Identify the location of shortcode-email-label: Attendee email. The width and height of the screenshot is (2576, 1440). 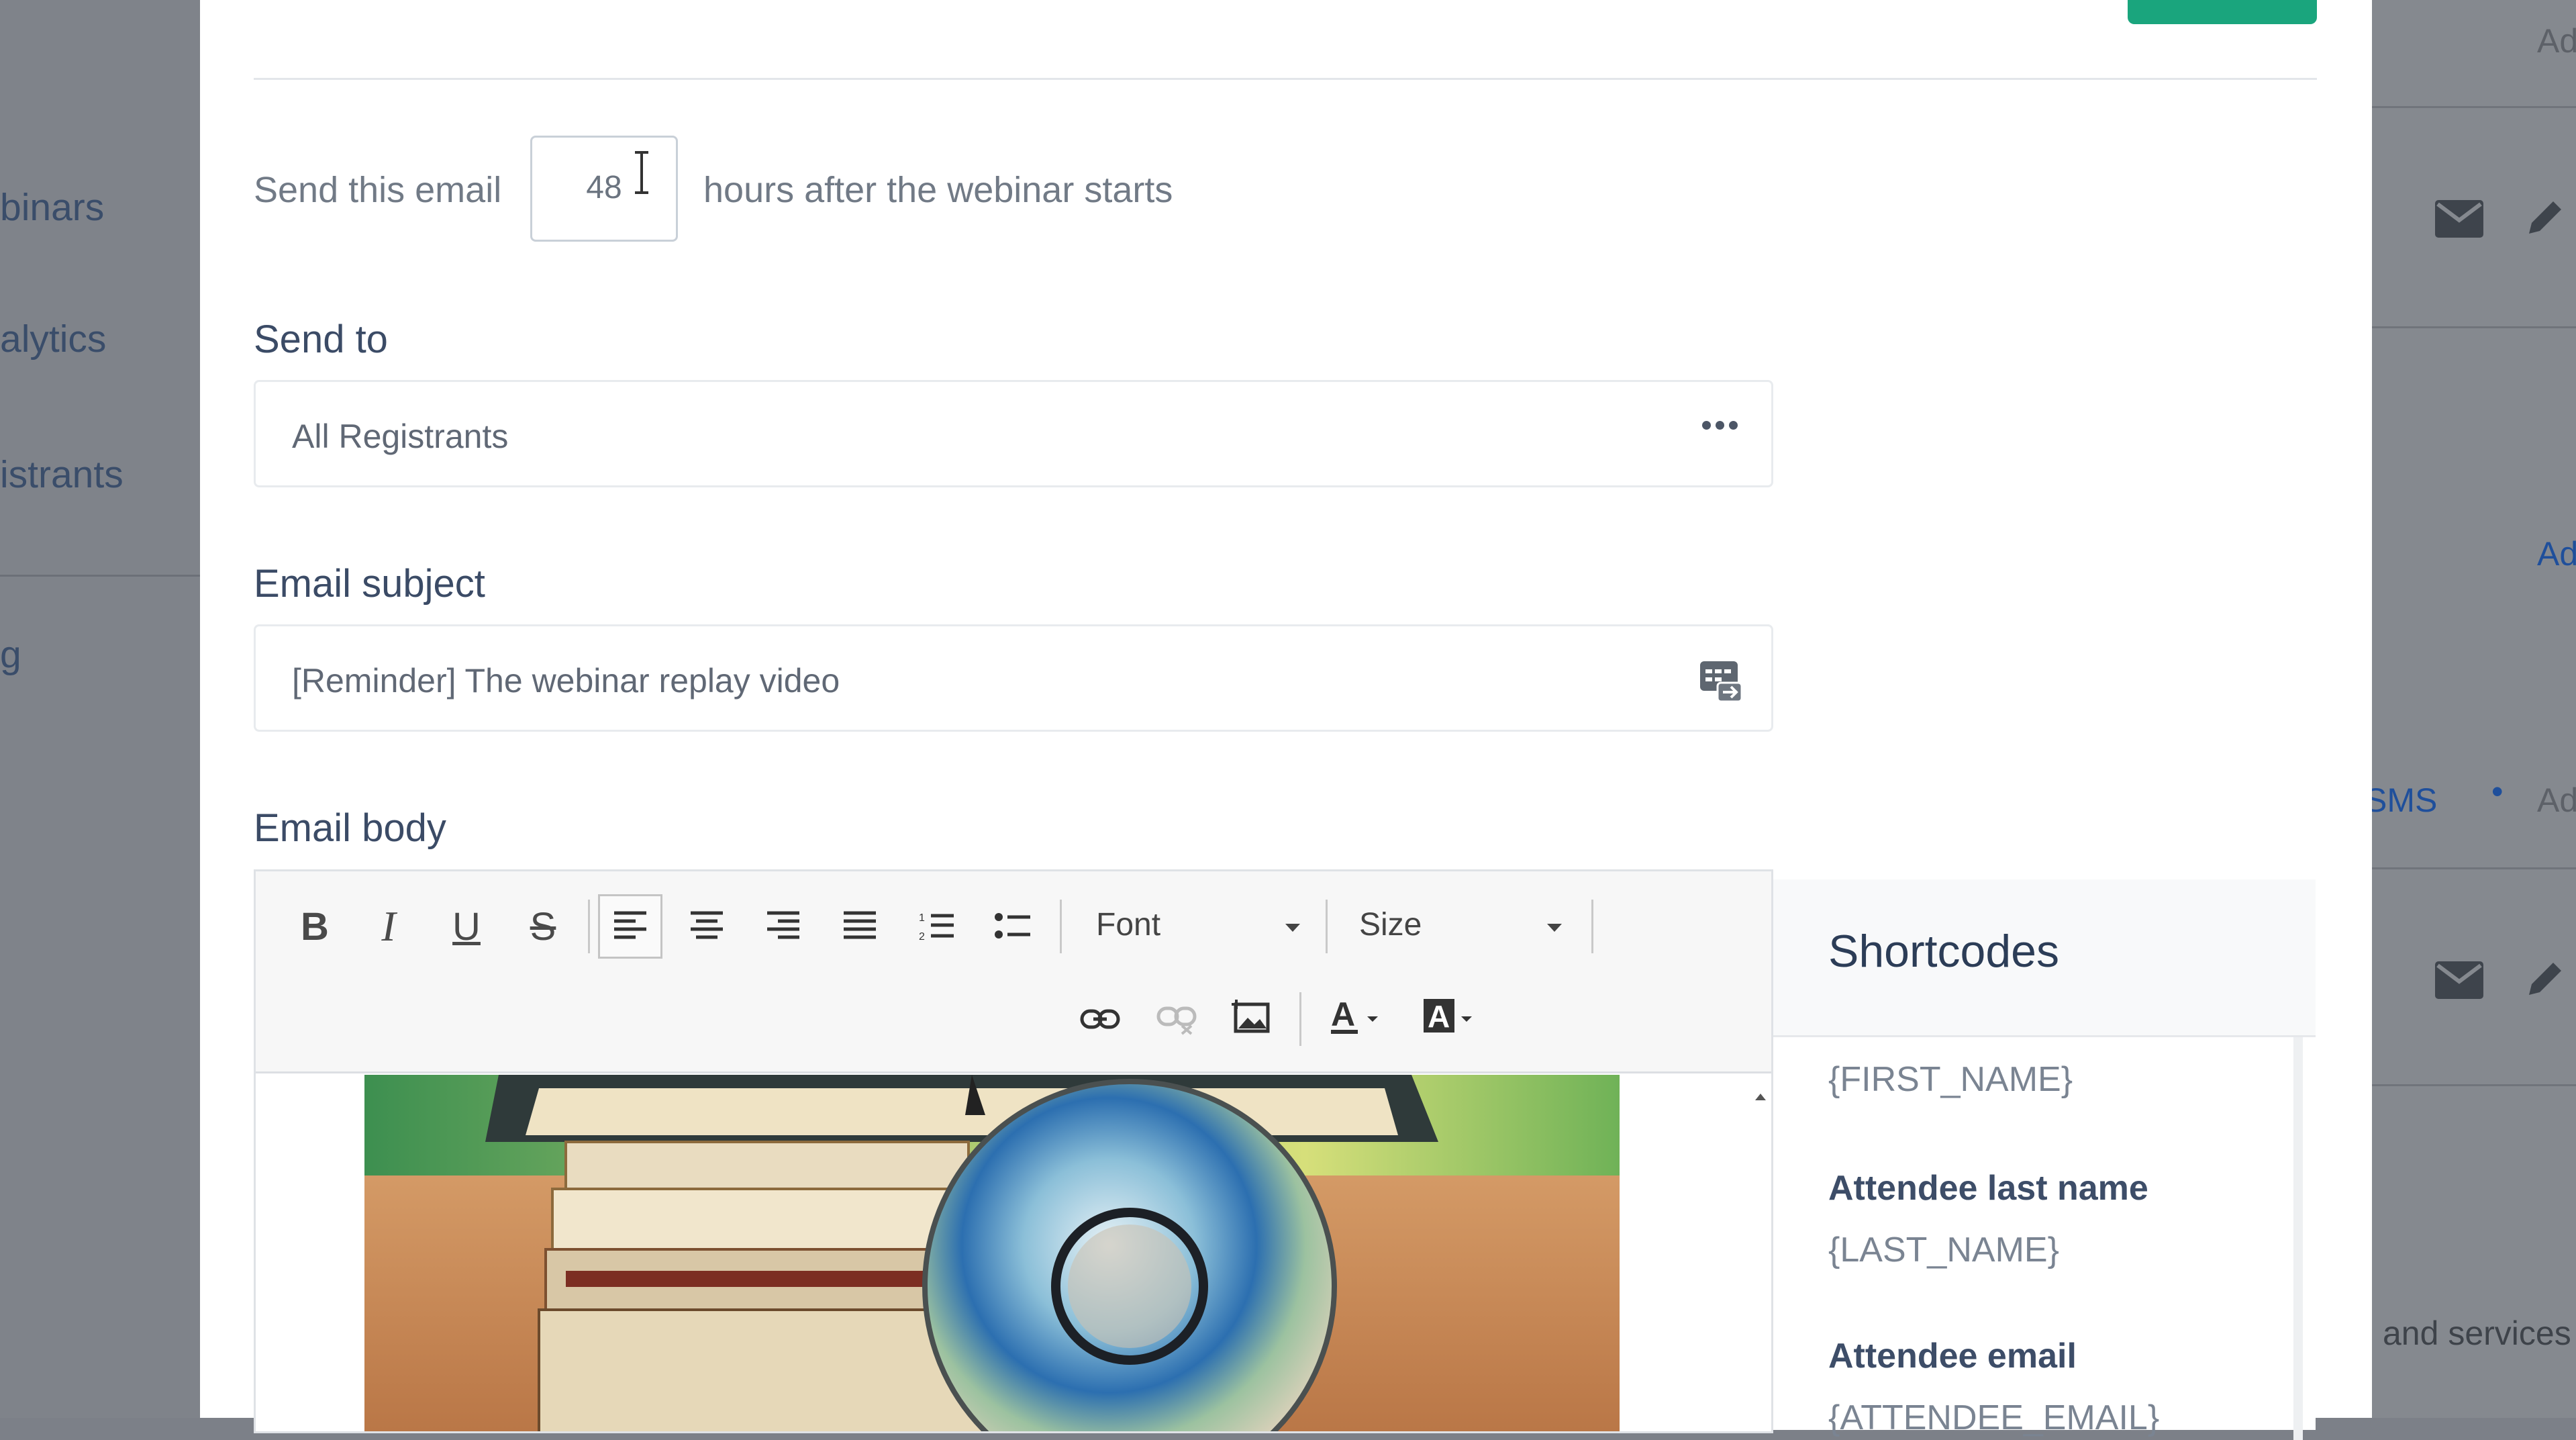
(1952, 1356).